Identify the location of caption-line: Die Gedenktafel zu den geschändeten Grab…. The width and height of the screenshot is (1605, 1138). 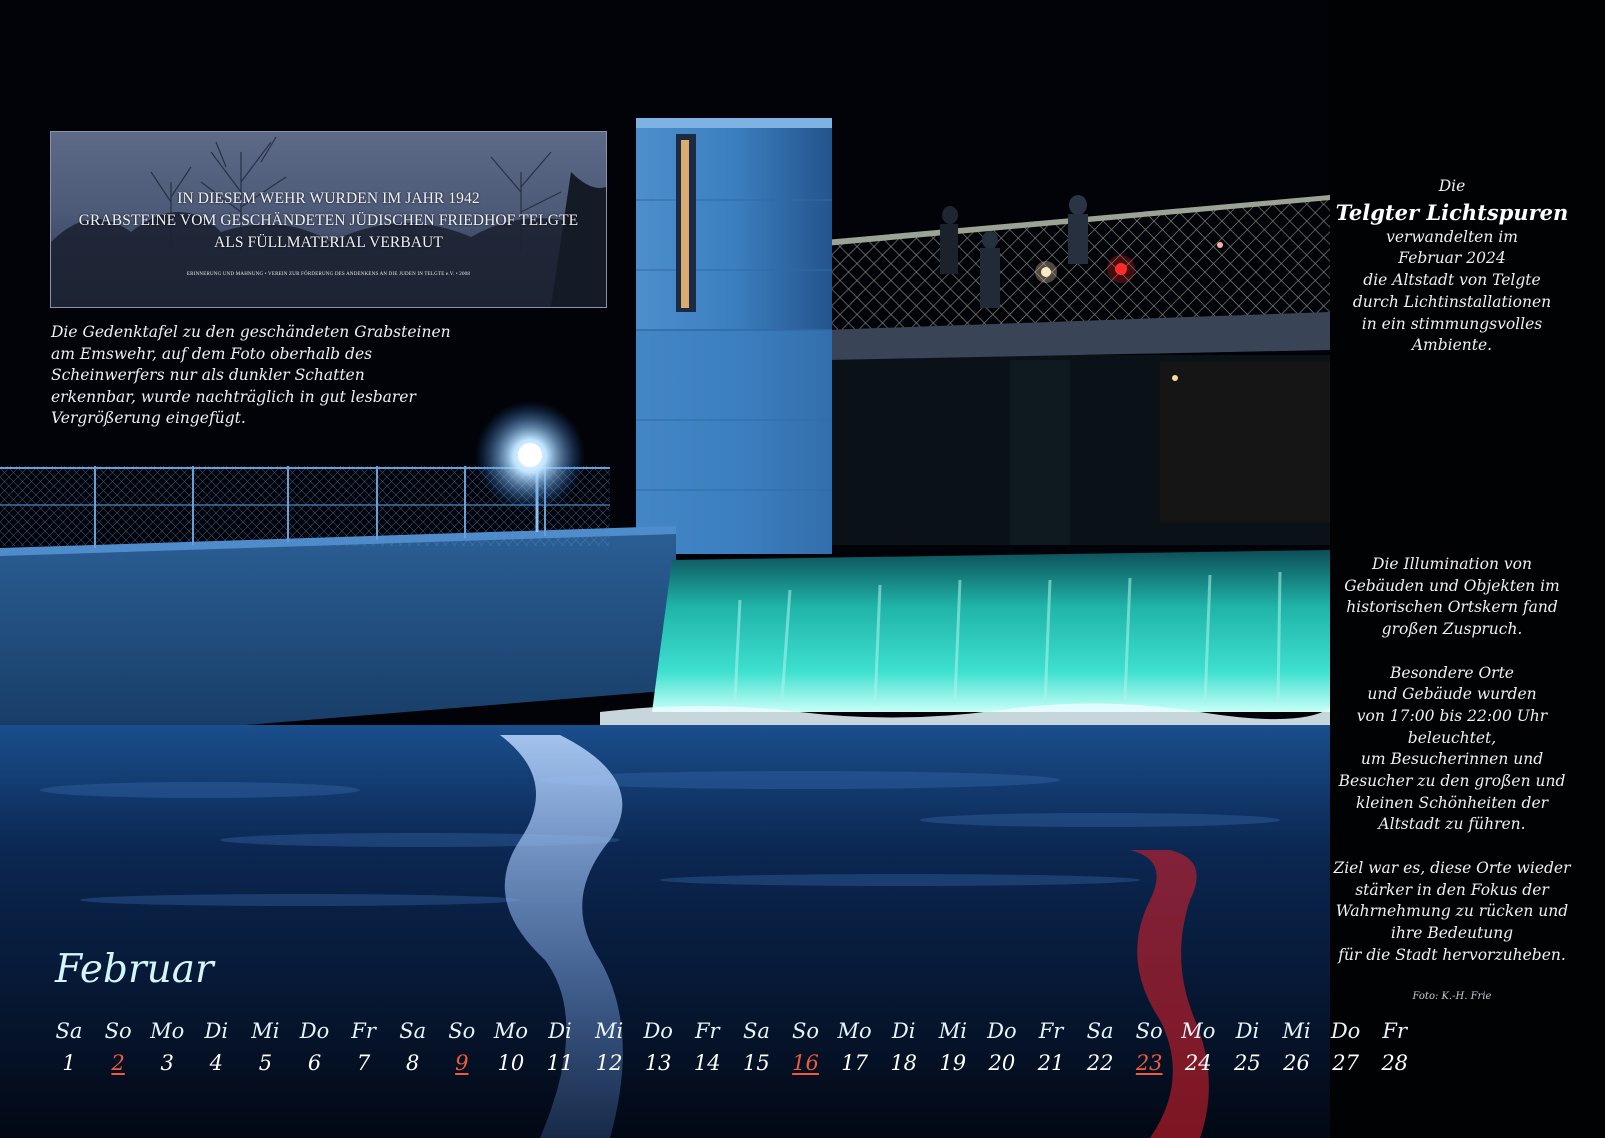
(251, 332).